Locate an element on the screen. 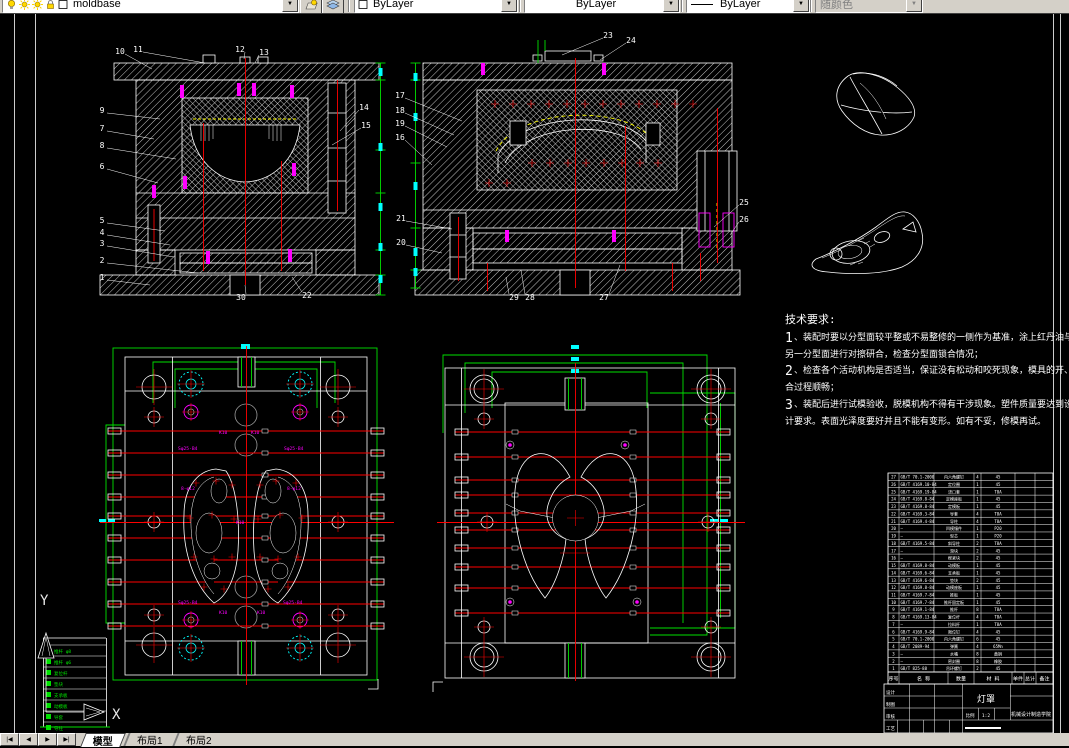 Image resolution: width=1069 pixels, height=748 pixels. bom-cell: 内六角螺钉 is located at coordinates (954, 477).